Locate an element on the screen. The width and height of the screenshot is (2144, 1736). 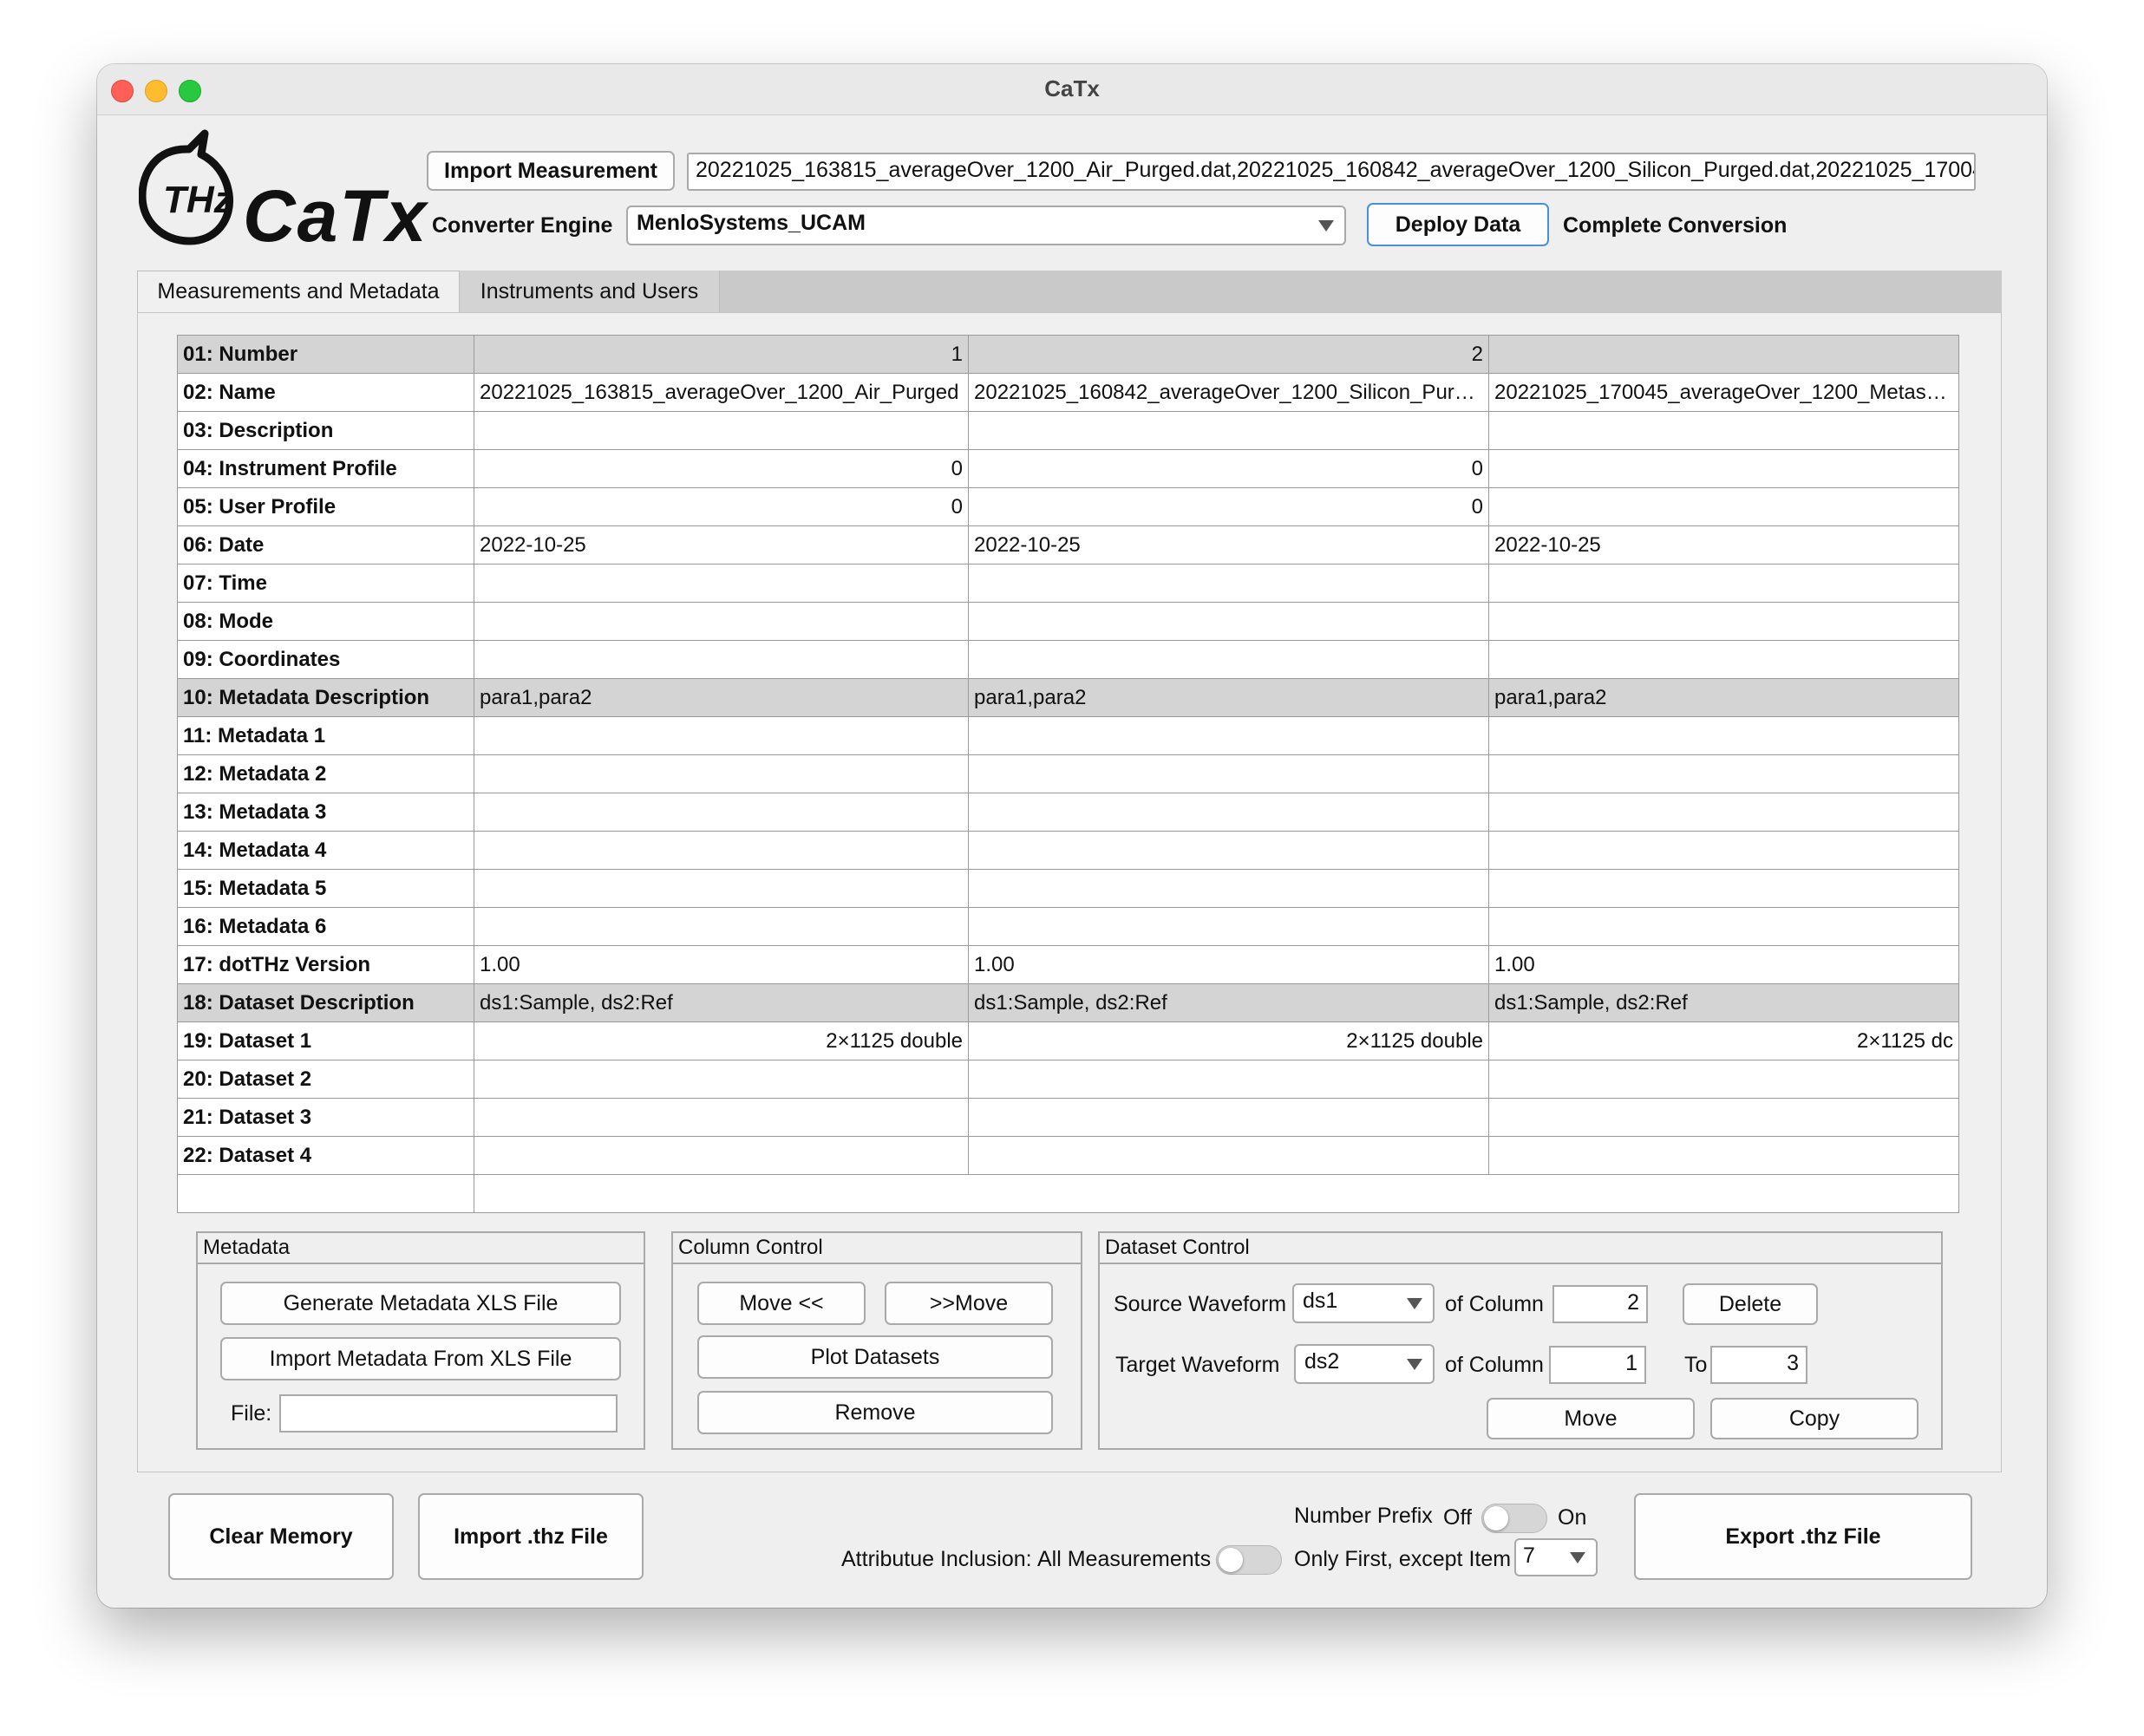
tab-measurements-metadata: Measurements and Metadata is located at coordinates (298, 291).